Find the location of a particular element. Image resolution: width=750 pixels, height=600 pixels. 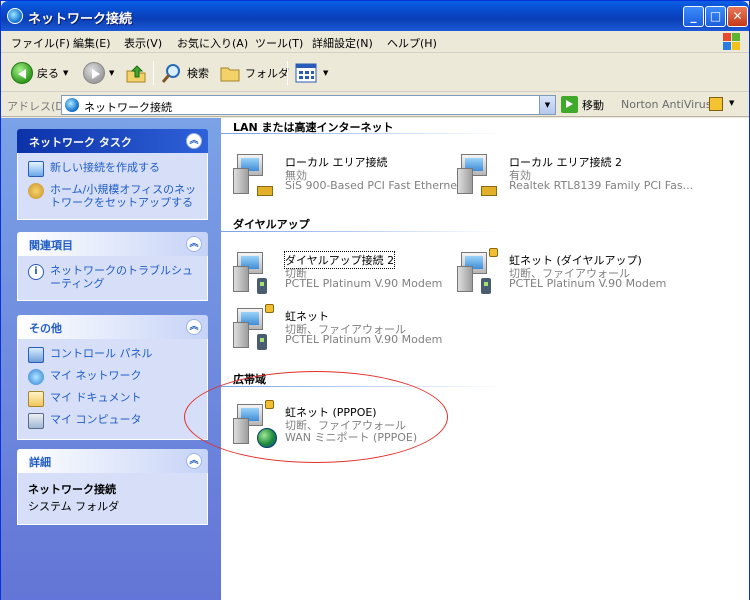

minimize-button: _ is located at coordinates (693, 16).